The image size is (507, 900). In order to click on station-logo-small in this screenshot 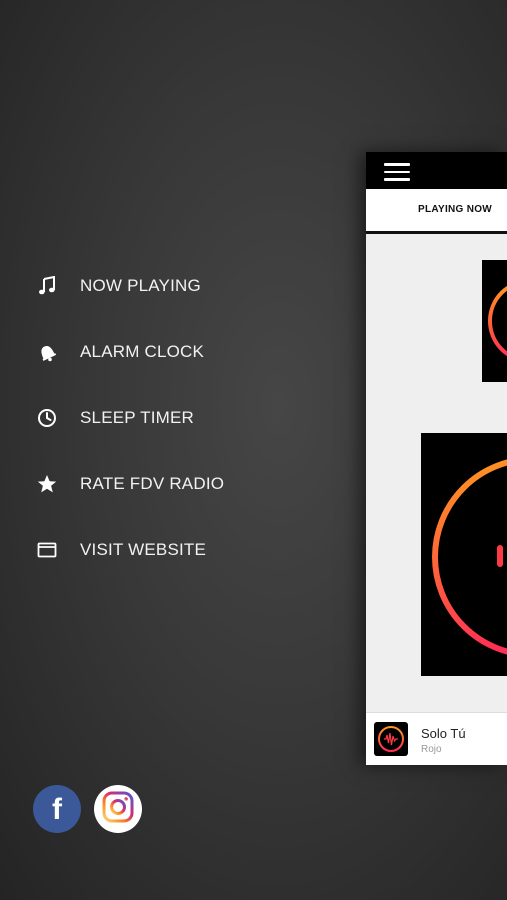, I will do `click(494, 321)`.